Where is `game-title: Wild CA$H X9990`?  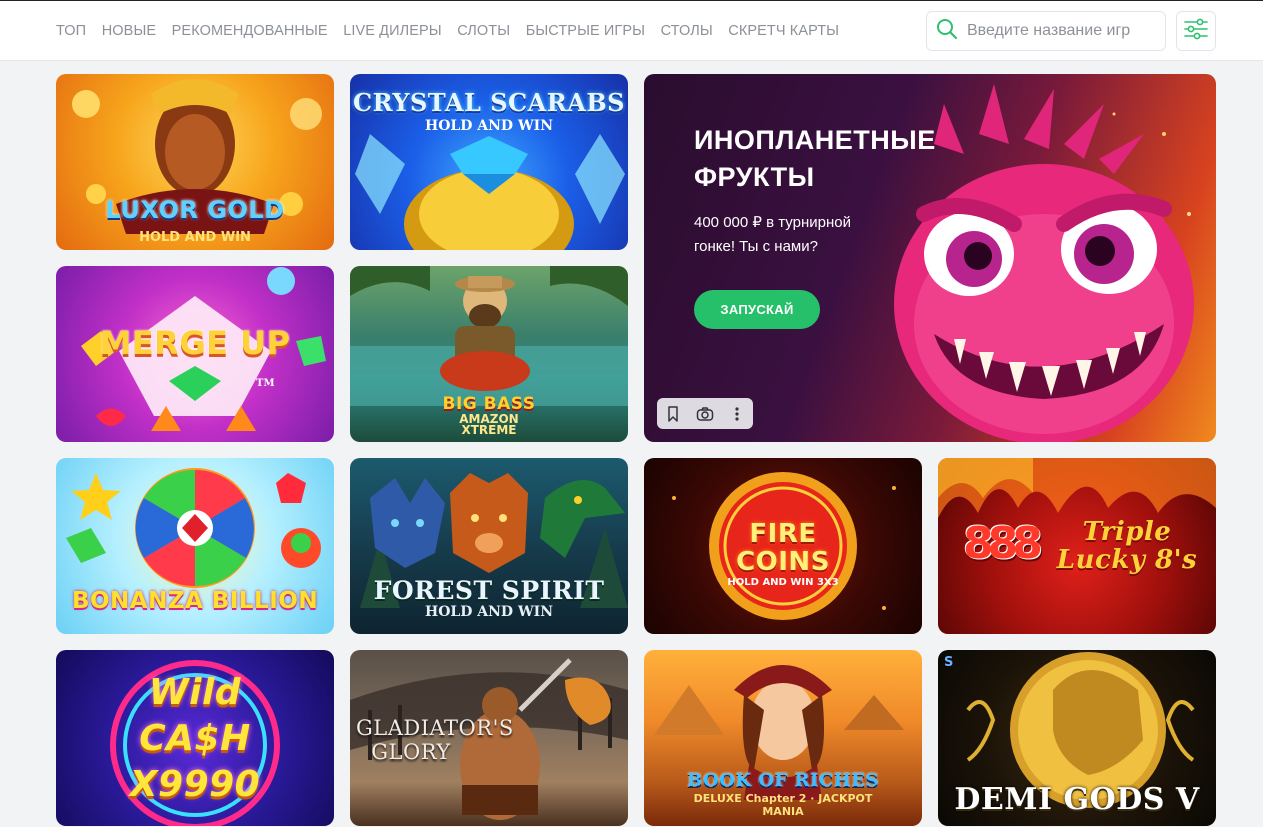
game-title: Wild CA$H X9990 is located at coordinates (195, 738).